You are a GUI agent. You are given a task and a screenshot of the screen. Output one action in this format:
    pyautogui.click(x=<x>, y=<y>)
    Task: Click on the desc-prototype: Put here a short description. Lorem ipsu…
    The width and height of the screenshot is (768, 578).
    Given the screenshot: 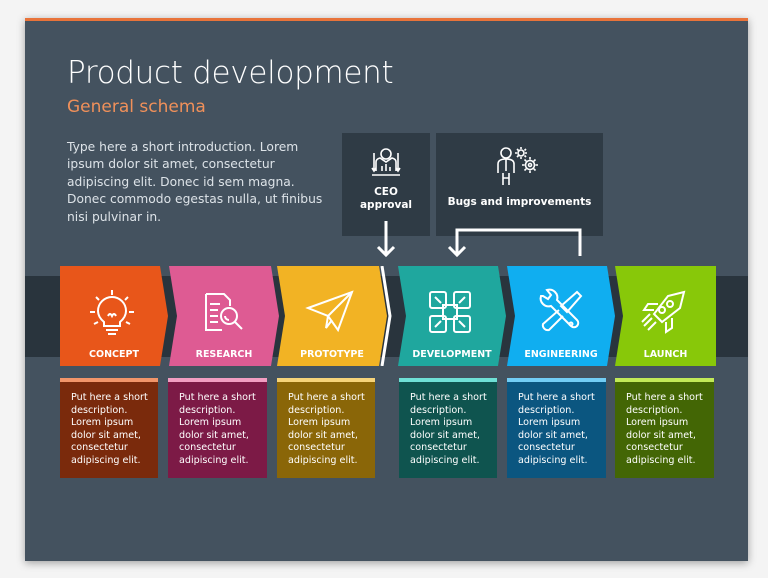 What is the action you would take?
    pyautogui.click(x=326, y=428)
    